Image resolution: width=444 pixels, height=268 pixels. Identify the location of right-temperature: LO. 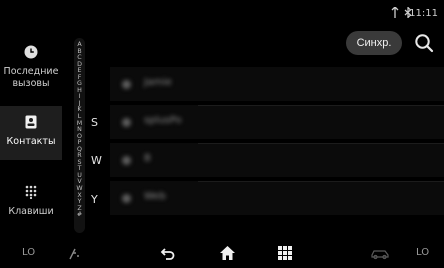
(422, 252).